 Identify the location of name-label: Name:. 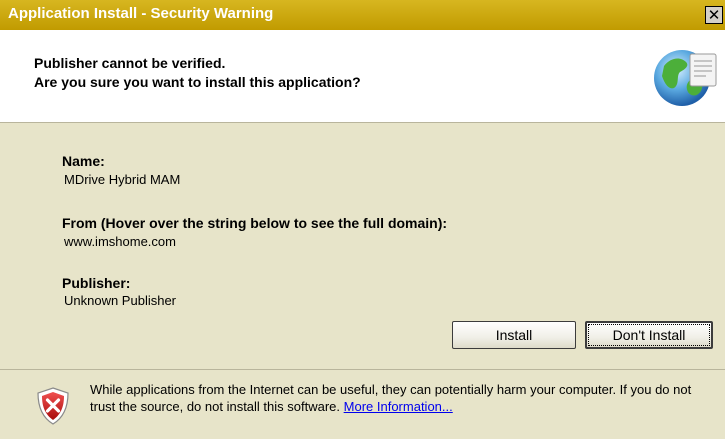
(83, 161).